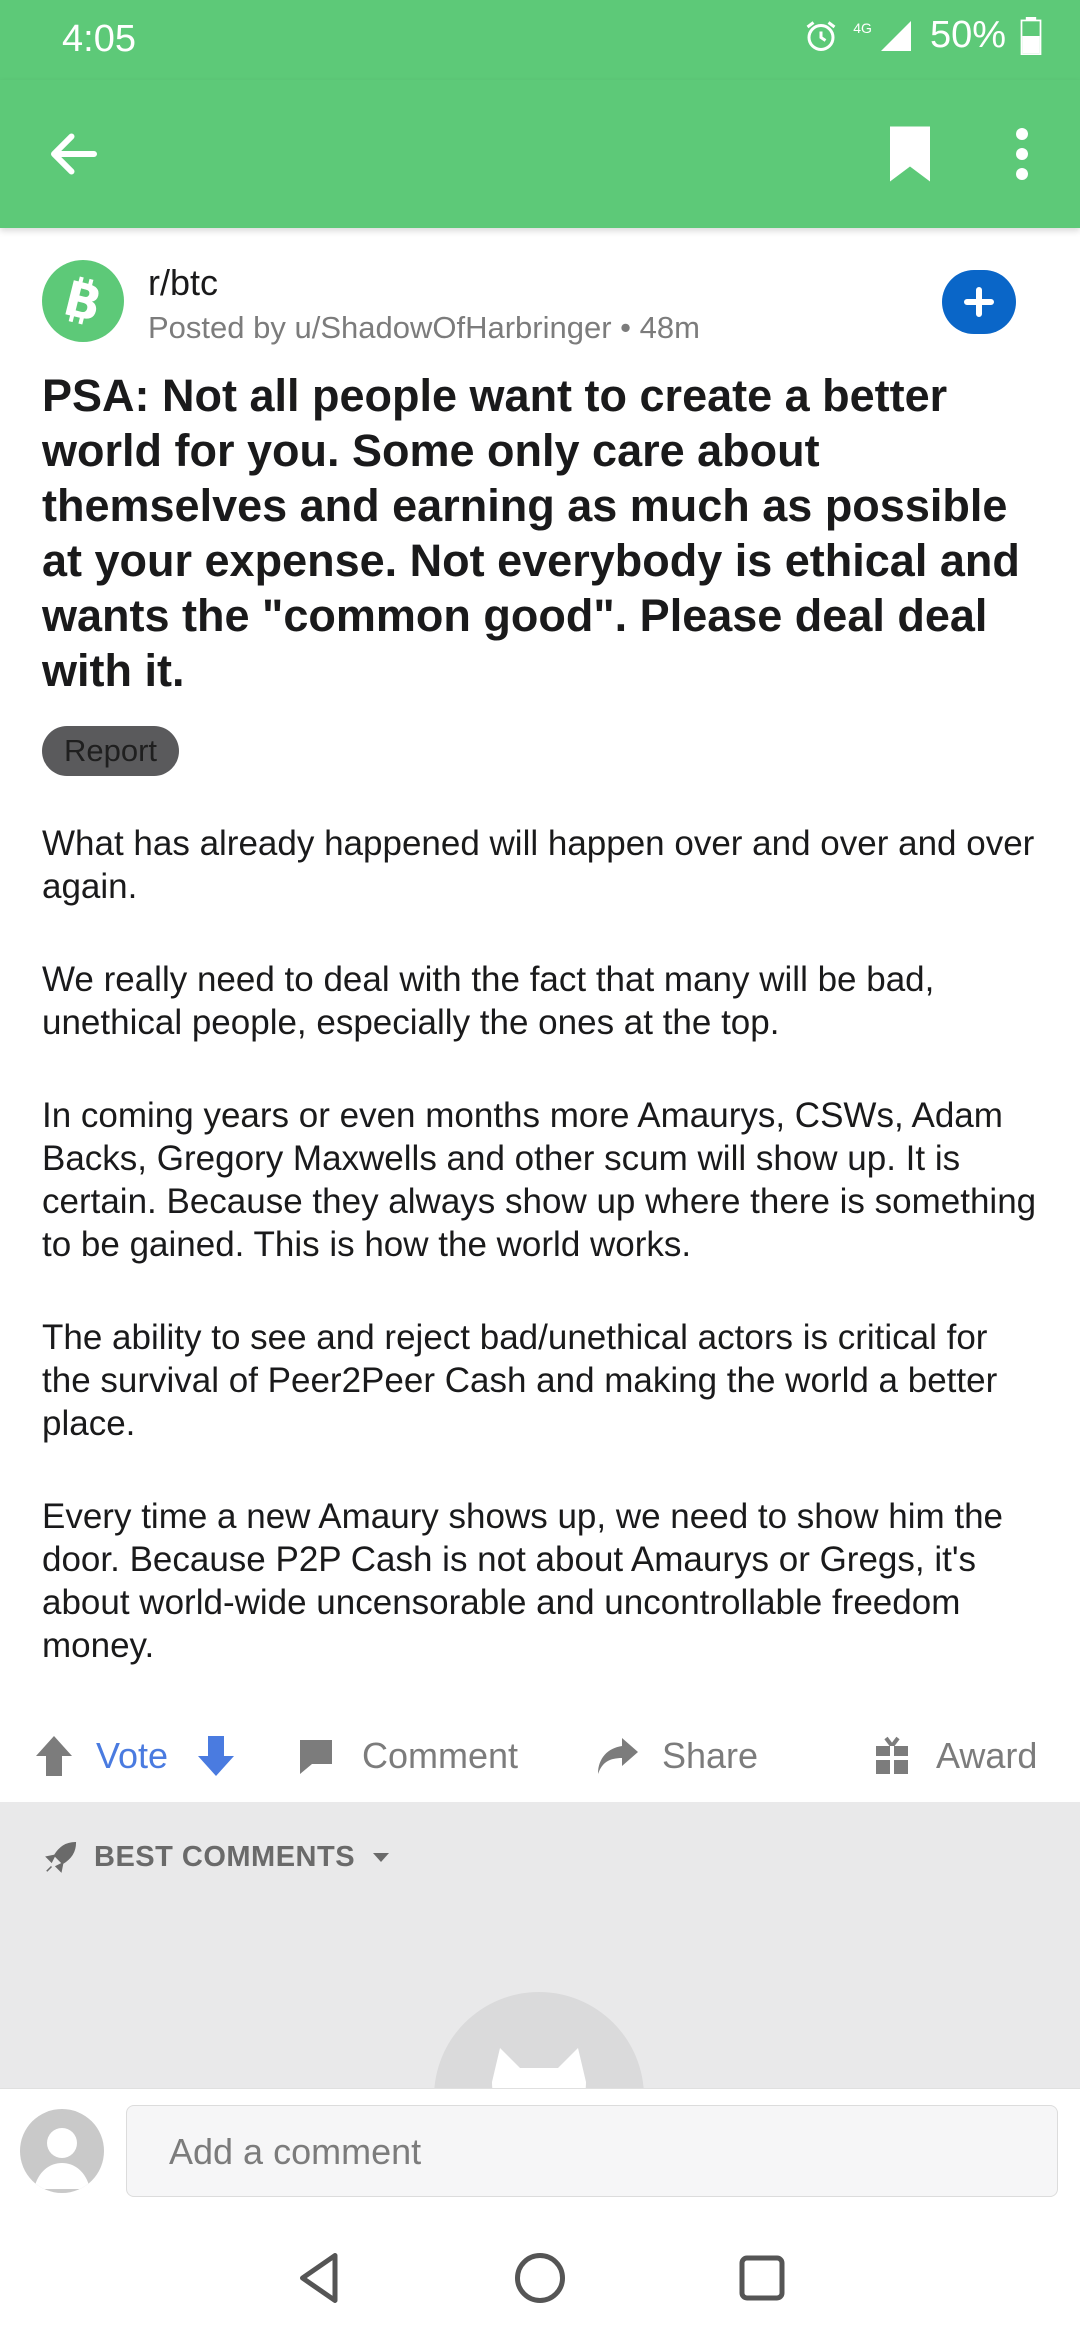 The height and width of the screenshot is (2340, 1080). What do you see at coordinates (539, 2040) in the screenshot?
I see `empty-comments-mascot` at bounding box center [539, 2040].